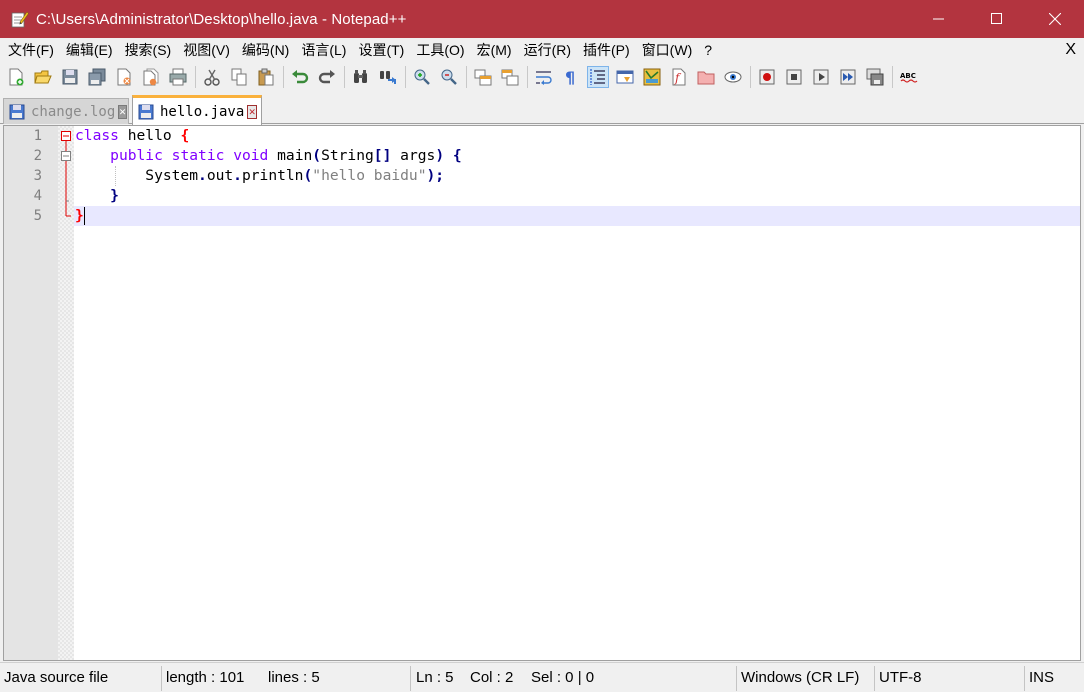  Describe the element at coordinates (1070, 50) in the screenshot. I see `close-document-button: X` at that location.